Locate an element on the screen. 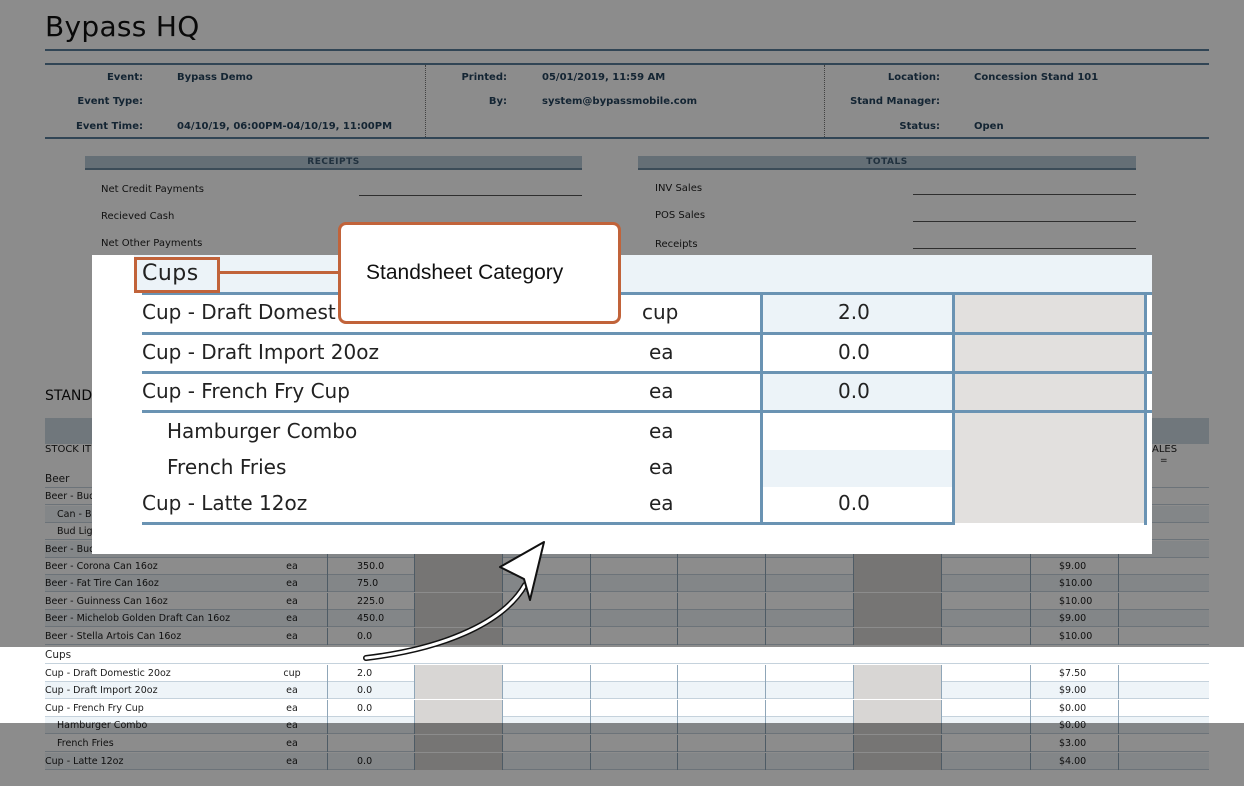  curved-arrow-icon is located at coordinates (454, 601).